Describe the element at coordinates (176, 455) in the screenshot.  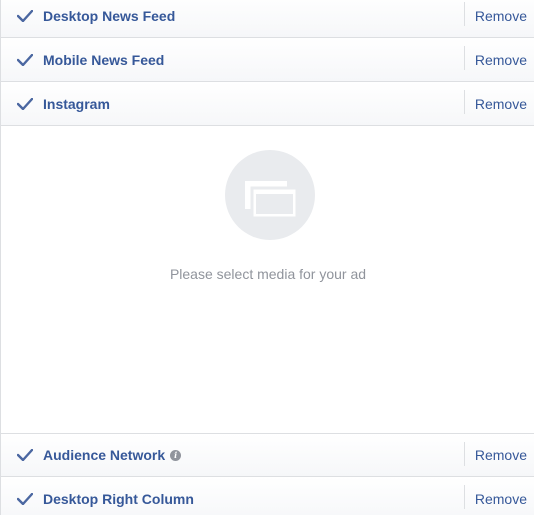
I see `info-icon: i` at that location.